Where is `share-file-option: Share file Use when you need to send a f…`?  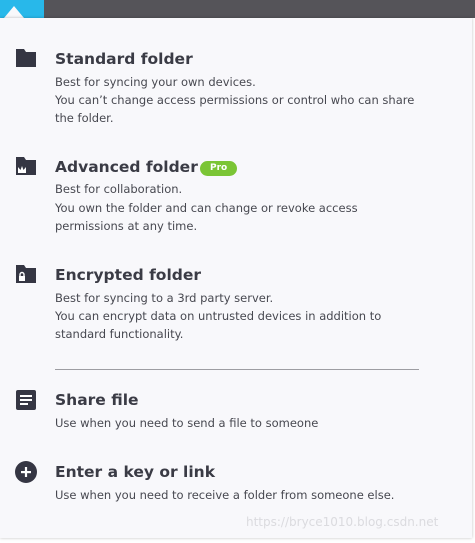 share-file-option: Share file Use when you need to send a f… is located at coordinates (236, 410).